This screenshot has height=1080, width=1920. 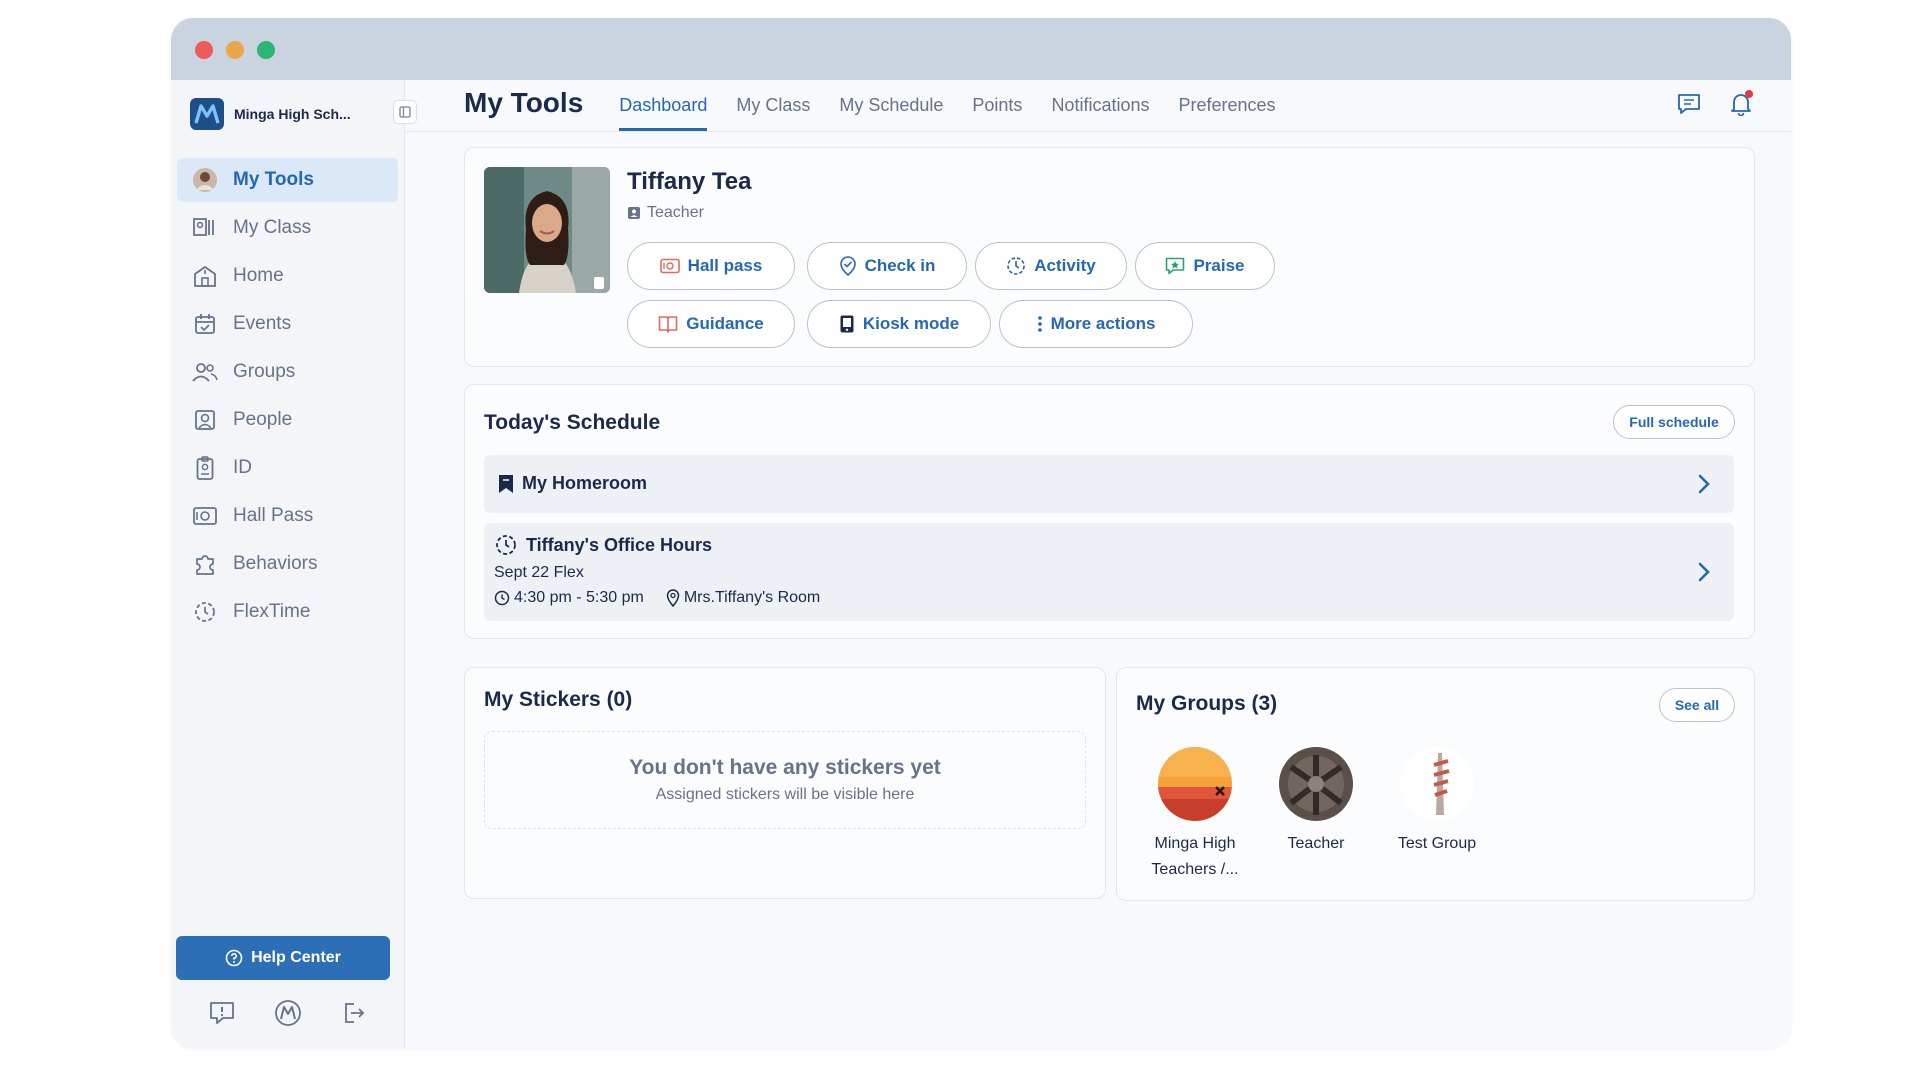 I want to click on office-hours-date: Sept 22 Flex, so click(x=539, y=572).